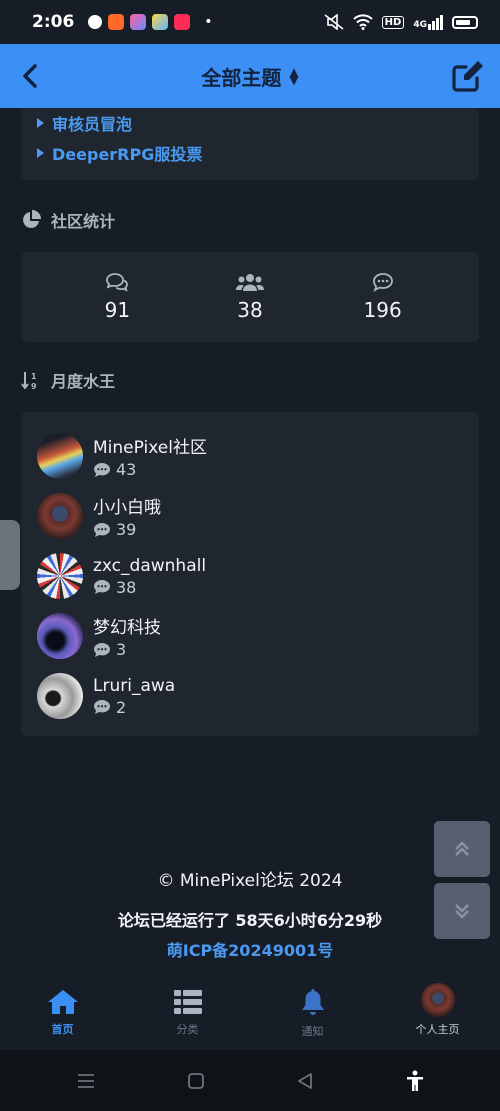 The width and height of the screenshot is (500, 1111). I want to click on stat-posts: 196, so click(383, 297).